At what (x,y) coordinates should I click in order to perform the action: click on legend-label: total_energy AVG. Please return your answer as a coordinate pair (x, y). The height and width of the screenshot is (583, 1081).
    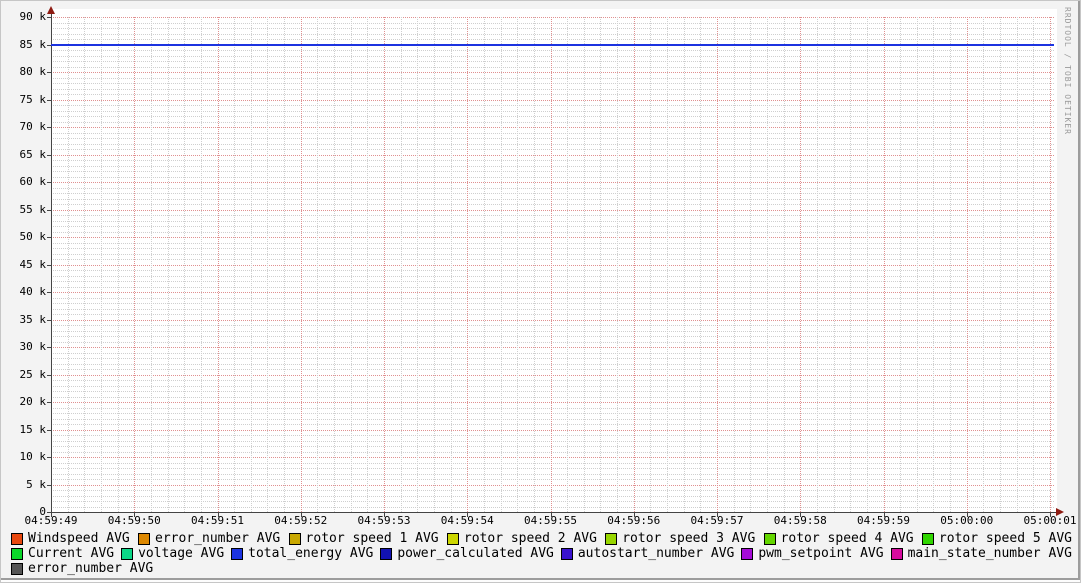
    Looking at the image, I should click on (311, 553).